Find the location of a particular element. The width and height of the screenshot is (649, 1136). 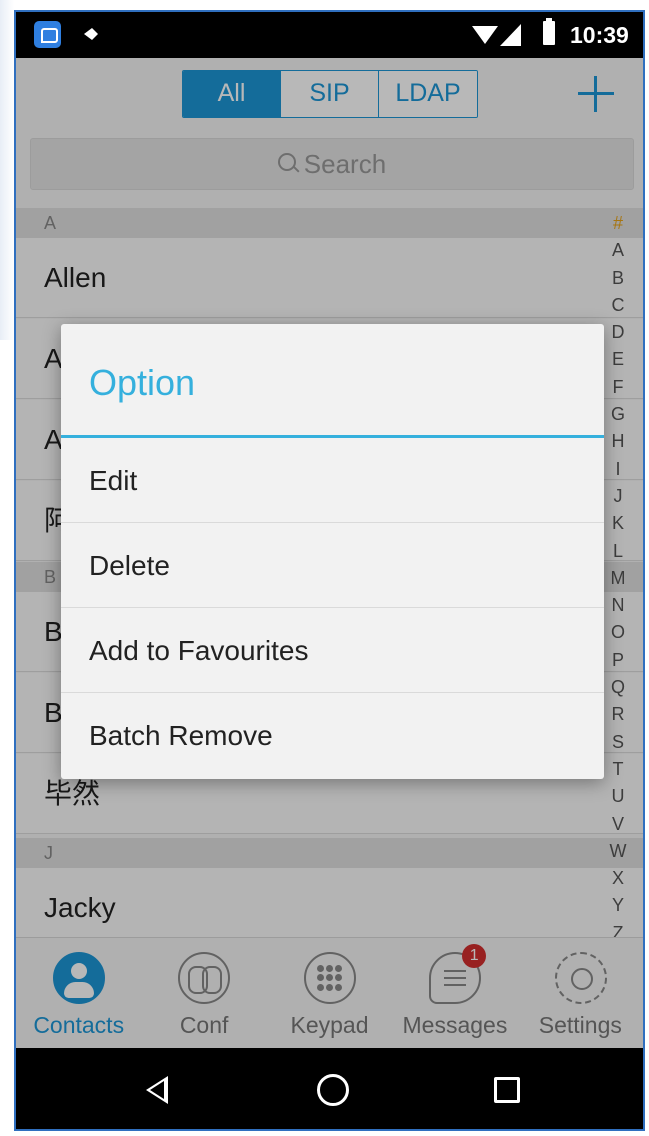

section-header: J is located at coordinates (329, 853).